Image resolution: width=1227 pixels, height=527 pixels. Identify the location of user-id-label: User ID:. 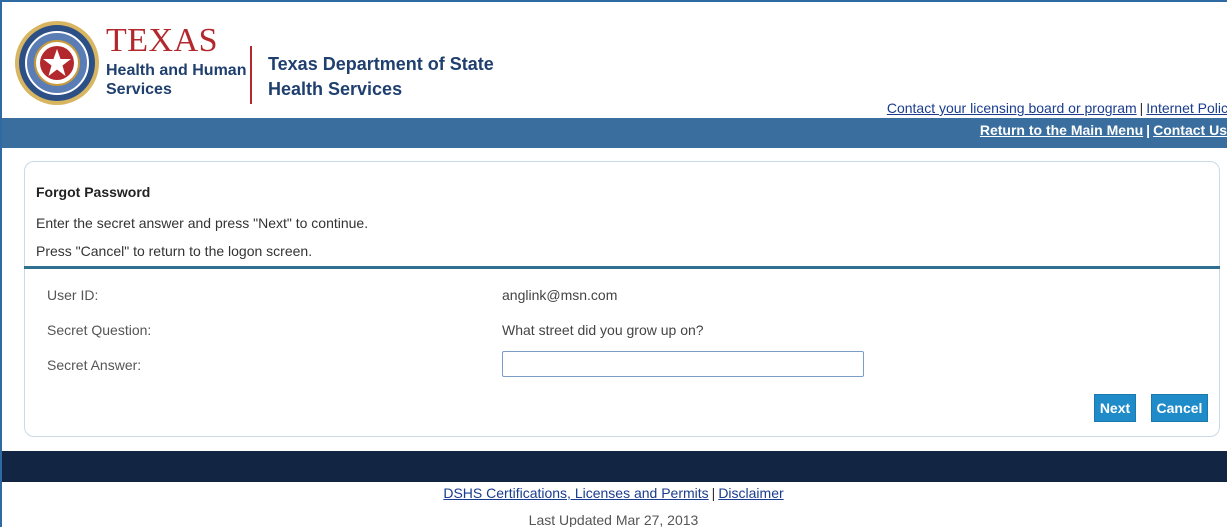
(73, 295).